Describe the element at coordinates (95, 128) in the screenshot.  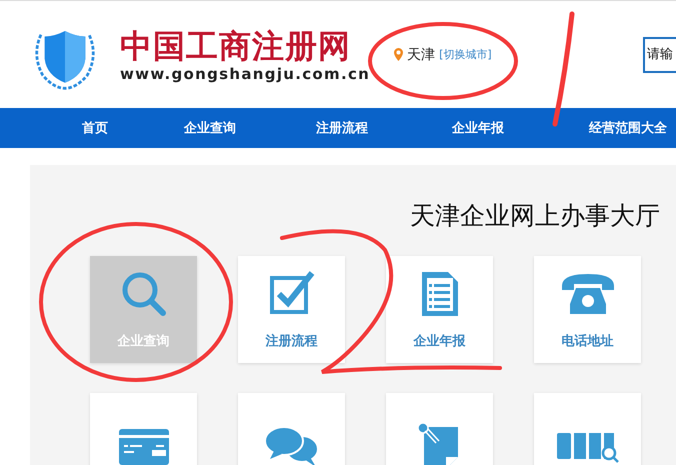
I see `nav-link: 首页` at that location.